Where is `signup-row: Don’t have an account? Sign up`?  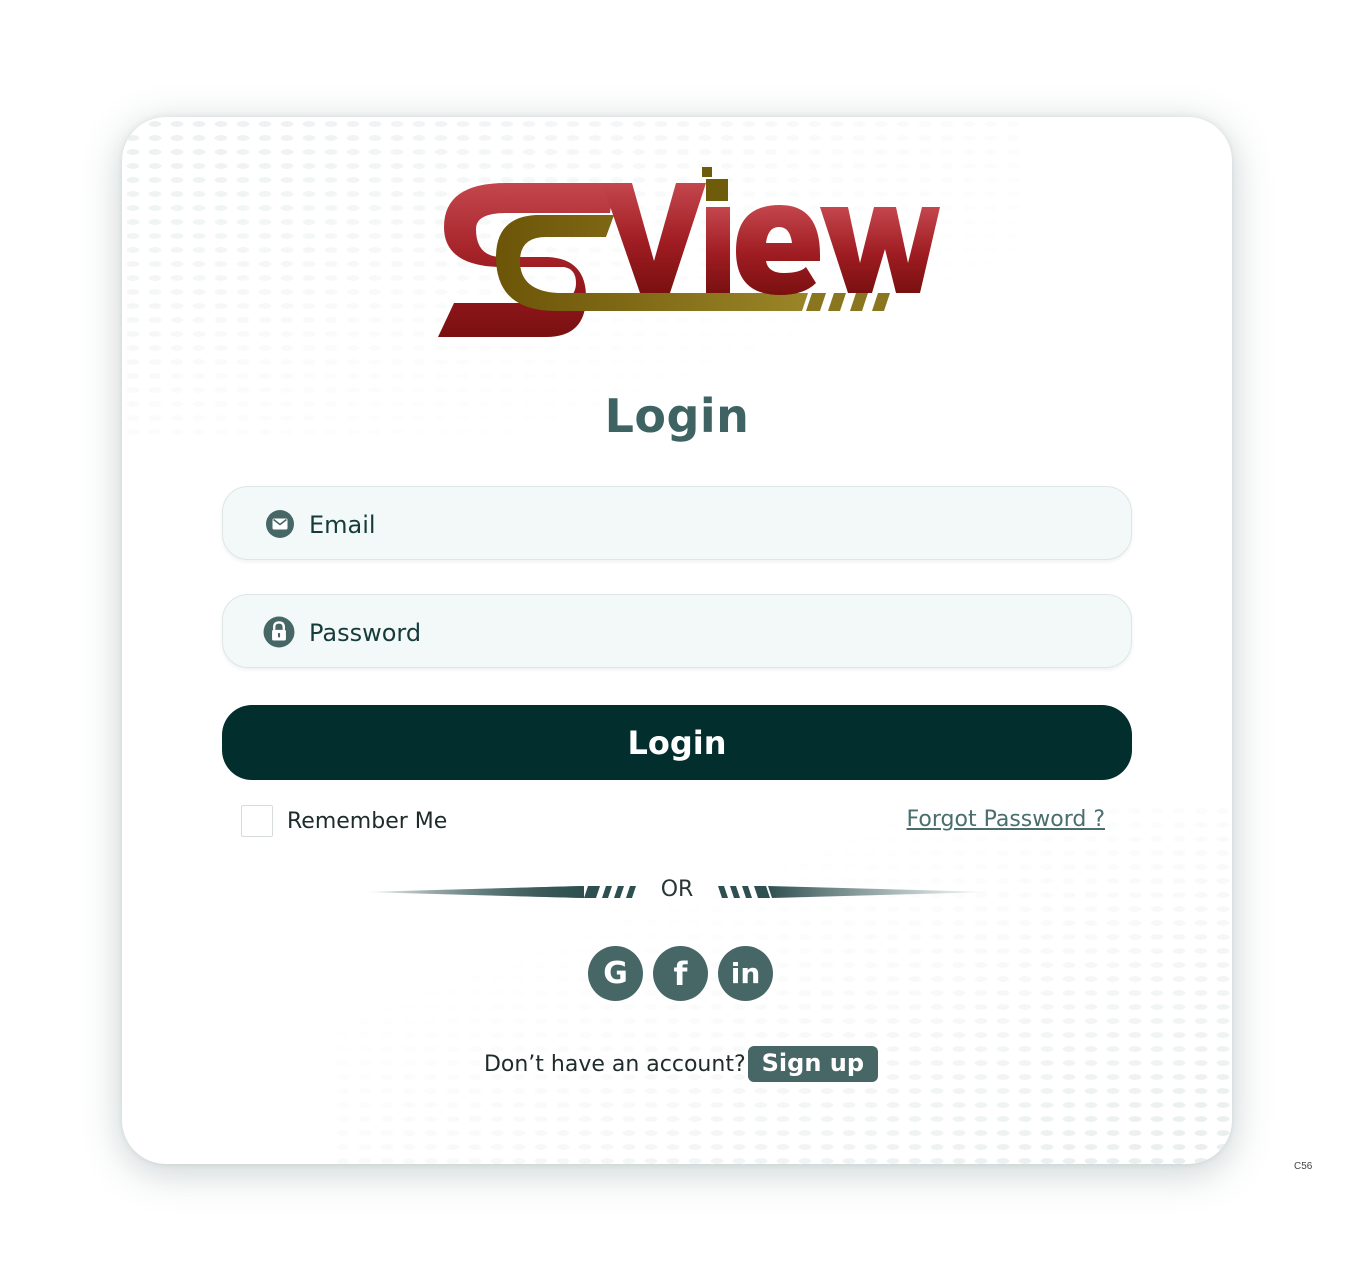
signup-row: Don’t have an account? Sign up is located at coordinates (677, 1064).